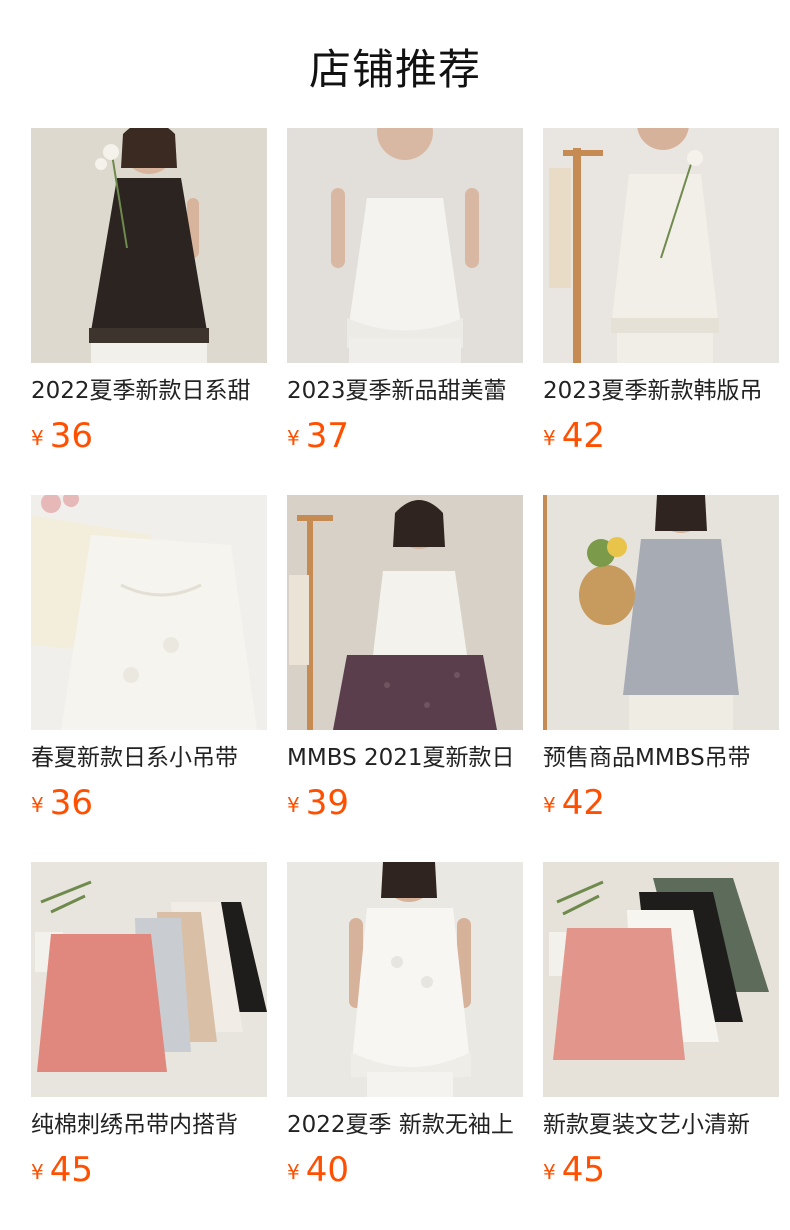 The image size is (790, 1230). I want to click on product-card: 新款夏装文艺小清新 ¥45, so click(661, 1027).